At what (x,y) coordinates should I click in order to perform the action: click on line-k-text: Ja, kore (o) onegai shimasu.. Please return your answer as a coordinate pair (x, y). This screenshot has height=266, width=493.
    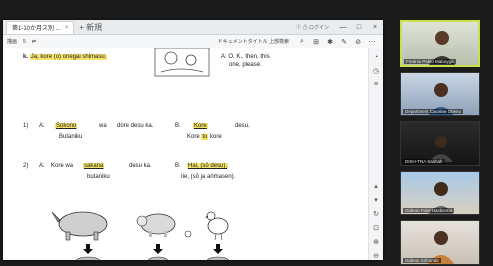
    Looking at the image, I should click on (68, 57).